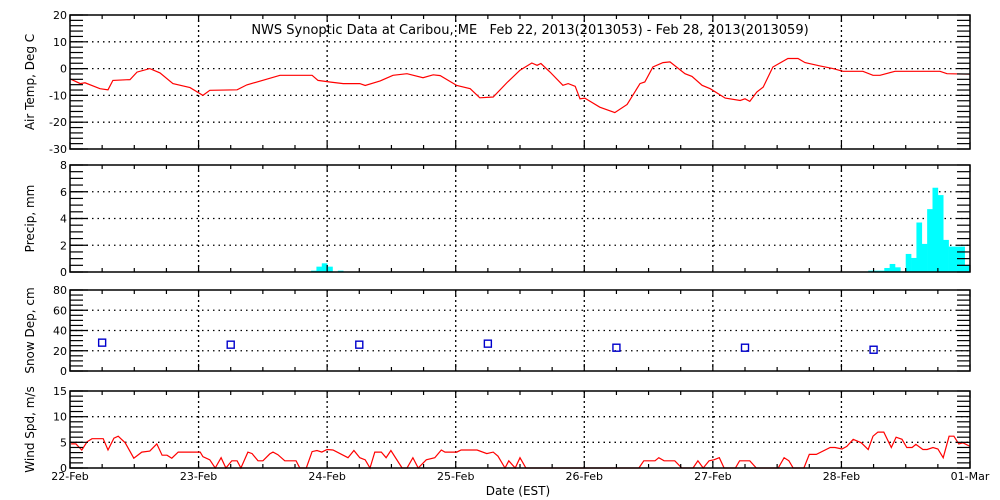 The height and width of the screenshot is (500, 1000). What do you see at coordinates (63, 442) in the screenshot?
I see `y-tick-label: 5` at bounding box center [63, 442].